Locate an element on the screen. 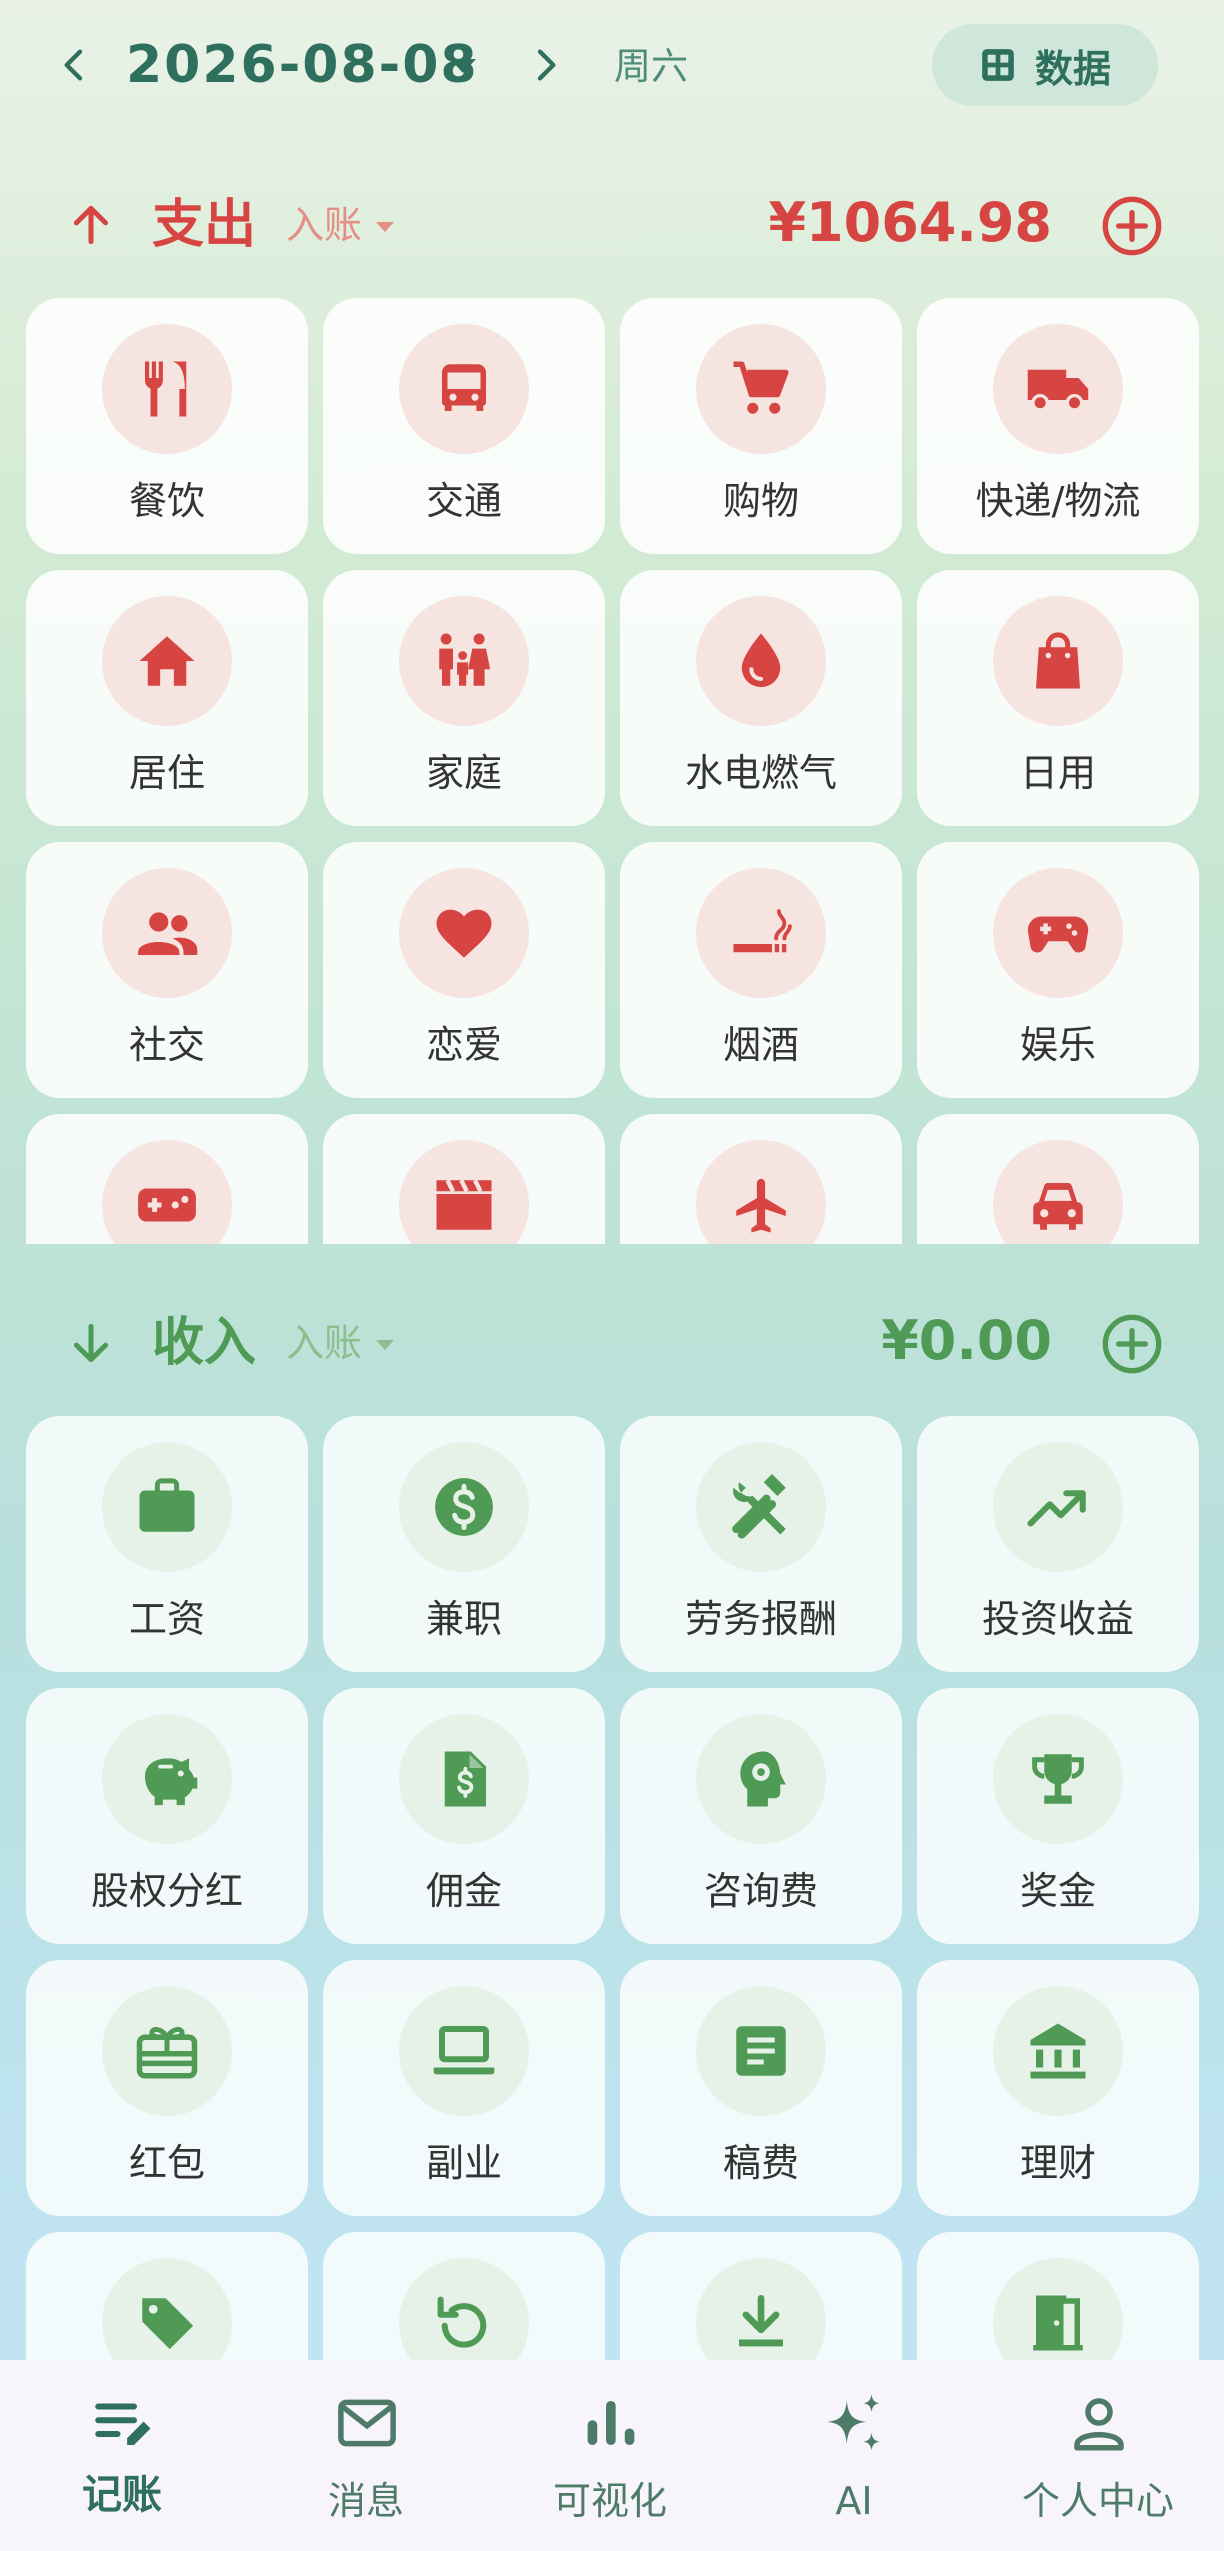  next-day-button is located at coordinates (545, 65).